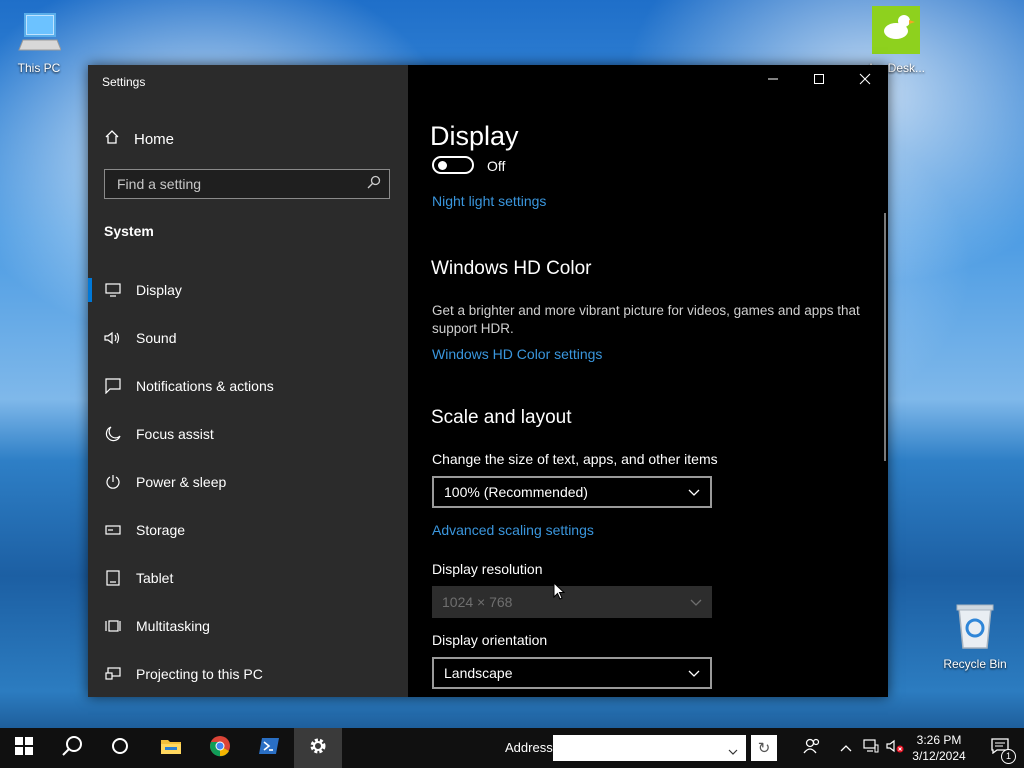 Image resolution: width=1024 pixels, height=768 pixels. I want to click on sidebar-item-label: Notifications & actions, so click(205, 386).